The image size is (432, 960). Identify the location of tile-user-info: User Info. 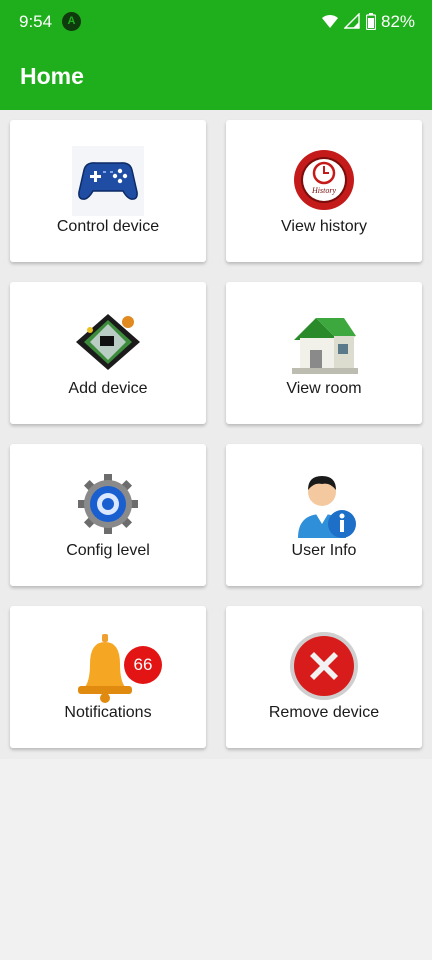
(324, 515).